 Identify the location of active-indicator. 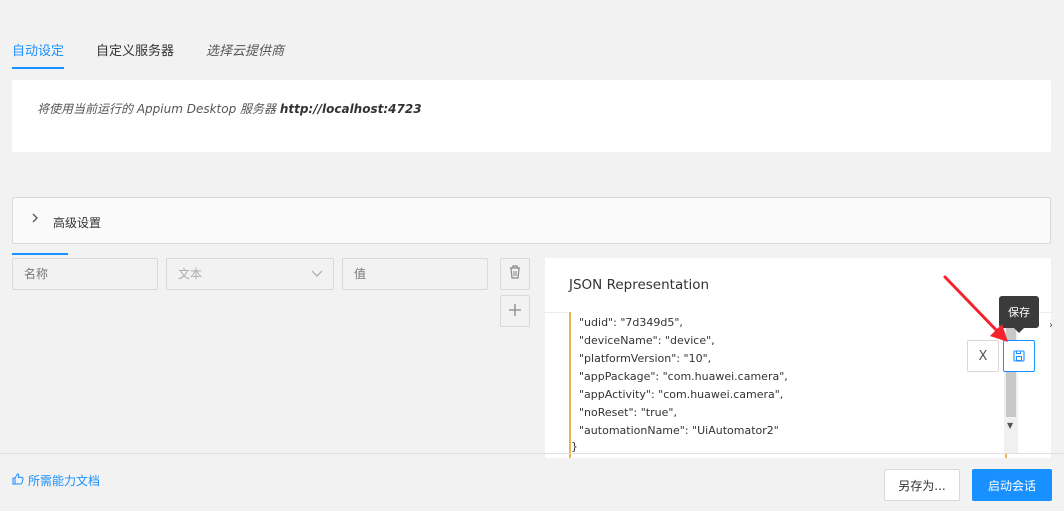
(40, 254).